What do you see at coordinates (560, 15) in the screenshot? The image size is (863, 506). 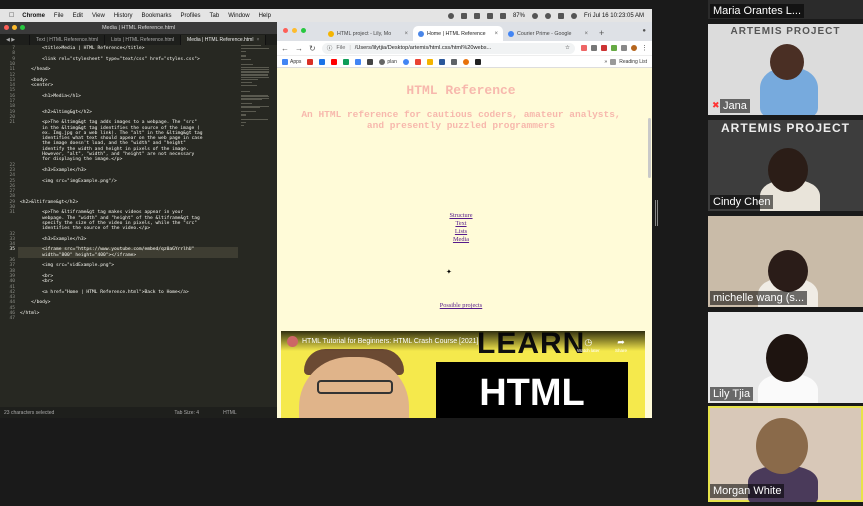 I see `control-center-icon` at bounding box center [560, 15].